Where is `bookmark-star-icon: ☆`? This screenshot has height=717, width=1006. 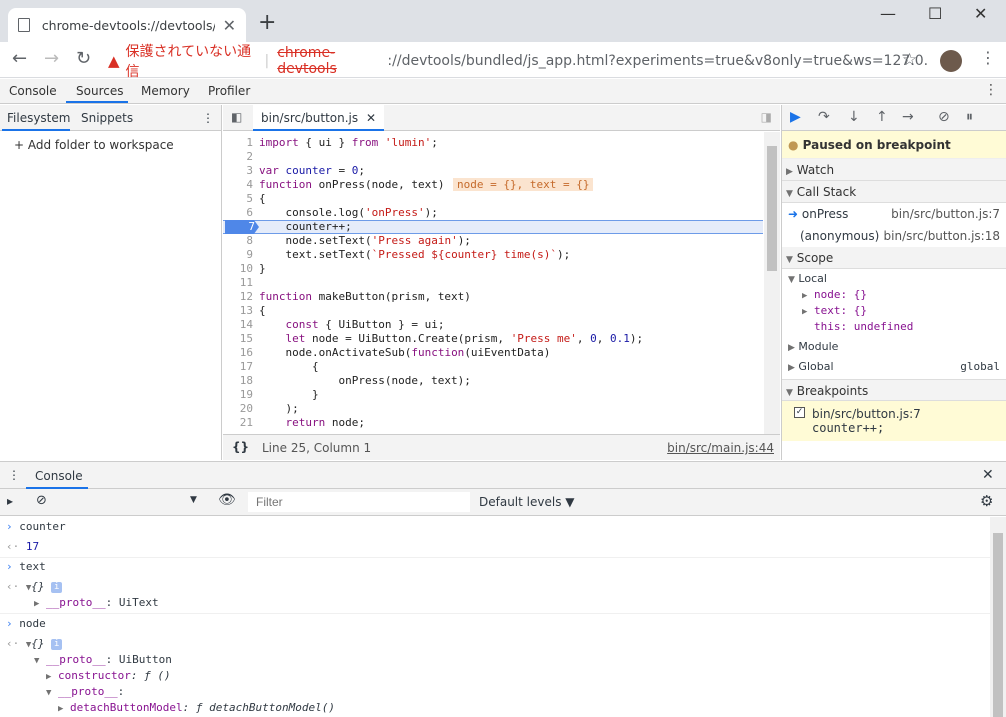 bookmark-star-icon: ☆ is located at coordinates (909, 60).